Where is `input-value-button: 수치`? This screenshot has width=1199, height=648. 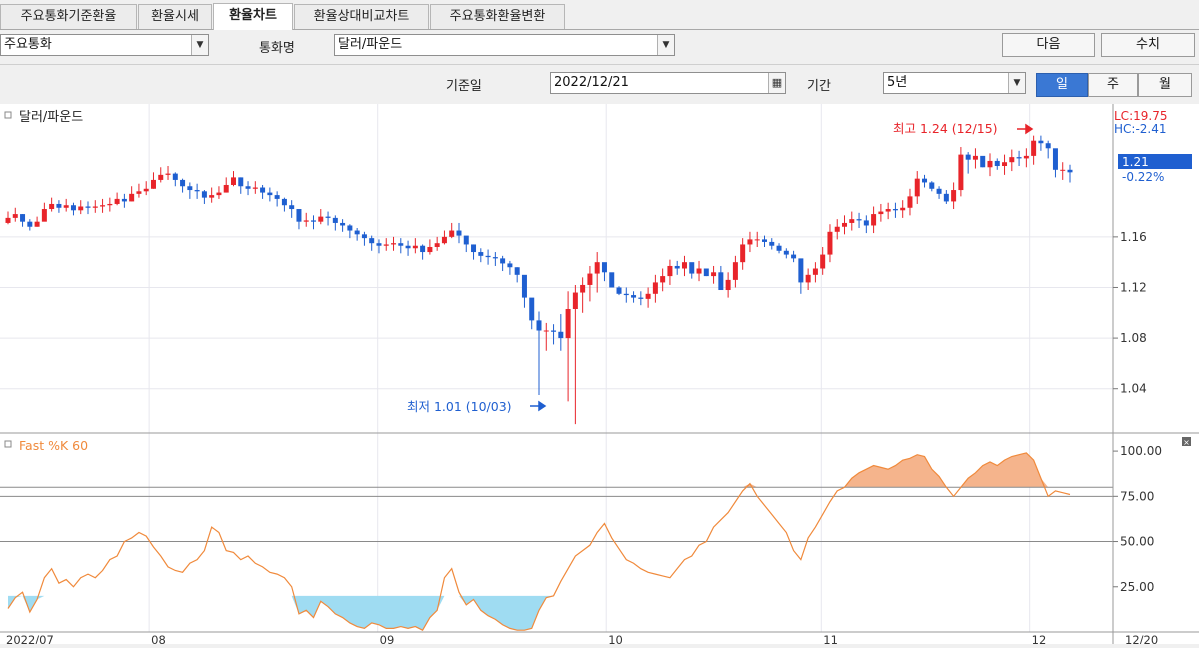
input-value-button: 수치 is located at coordinates (1148, 45).